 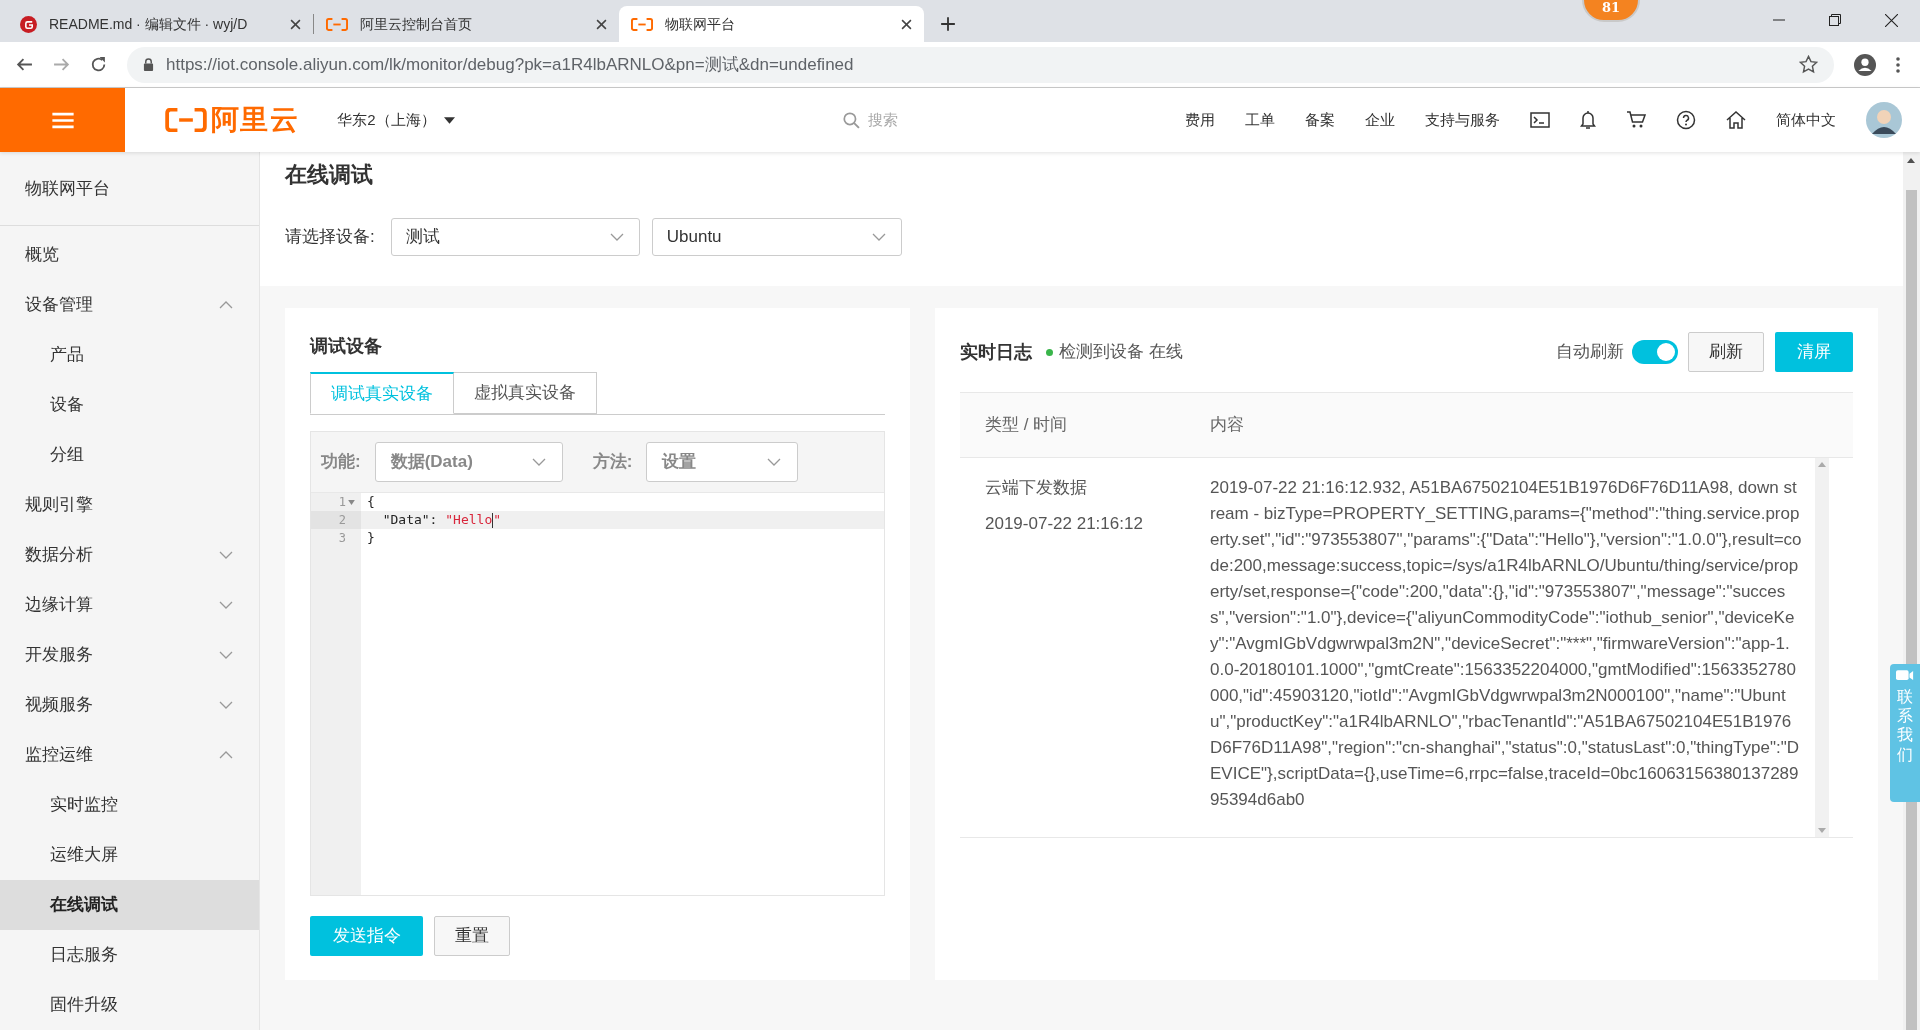 What do you see at coordinates (371, 502) in the screenshot?
I see `code-line: {` at bounding box center [371, 502].